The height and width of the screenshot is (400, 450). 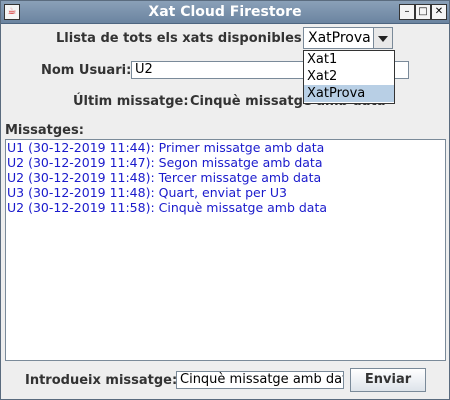 What do you see at coordinates (349, 93) in the screenshot?
I see `dropdown-option-xatprova: XatProva` at bounding box center [349, 93].